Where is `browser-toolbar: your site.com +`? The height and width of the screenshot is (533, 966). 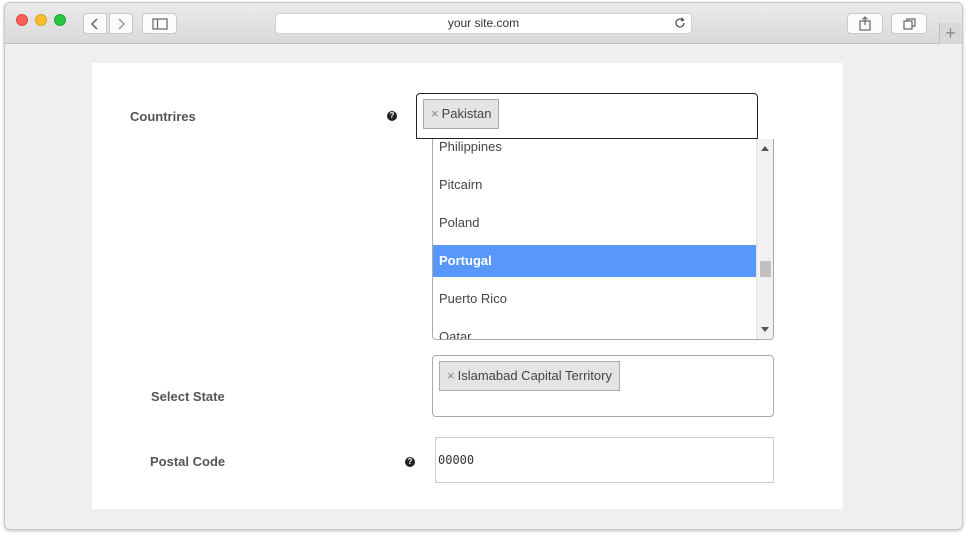 browser-toolbar: your site.com + is located at coordinates (483, 23).